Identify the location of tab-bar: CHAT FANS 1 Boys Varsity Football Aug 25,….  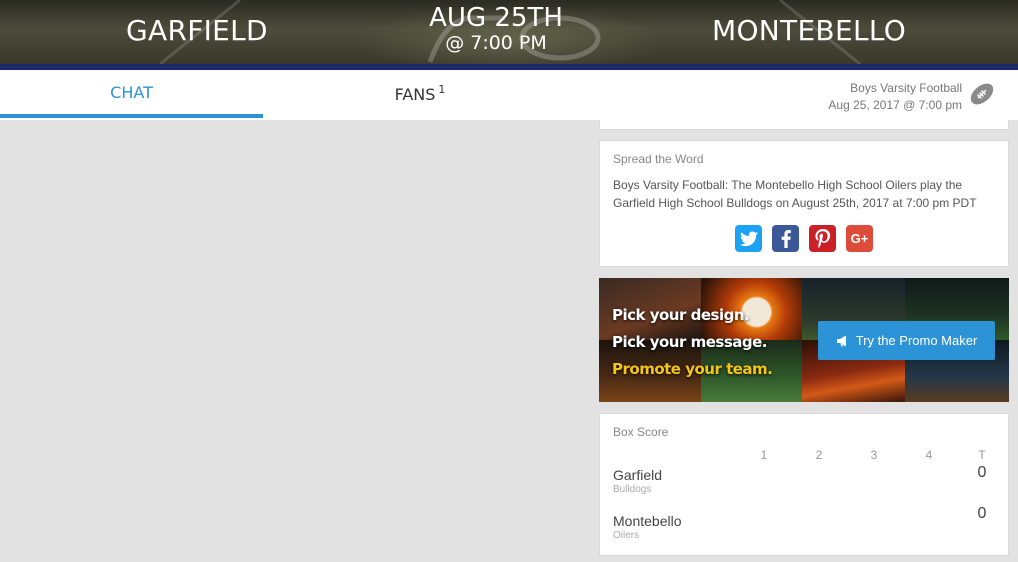
(509, 95).